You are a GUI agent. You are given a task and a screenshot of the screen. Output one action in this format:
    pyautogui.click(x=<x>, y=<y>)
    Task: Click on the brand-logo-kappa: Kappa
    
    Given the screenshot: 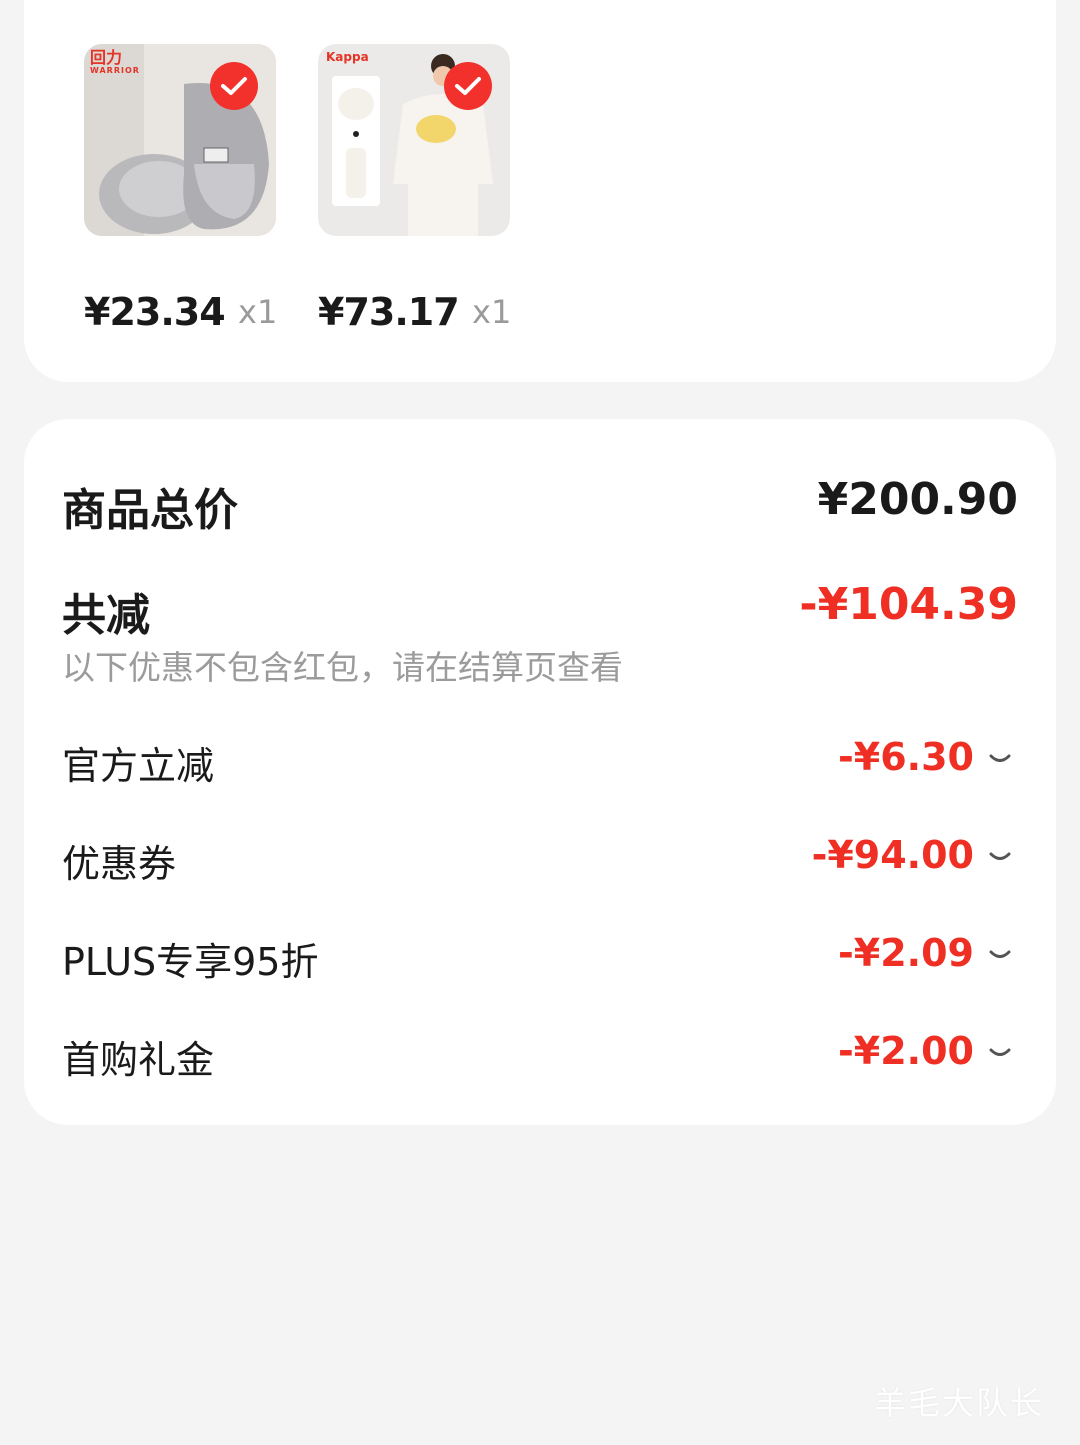 What is the action you would take?
    pyautogui.click(x=347, y=57)
    